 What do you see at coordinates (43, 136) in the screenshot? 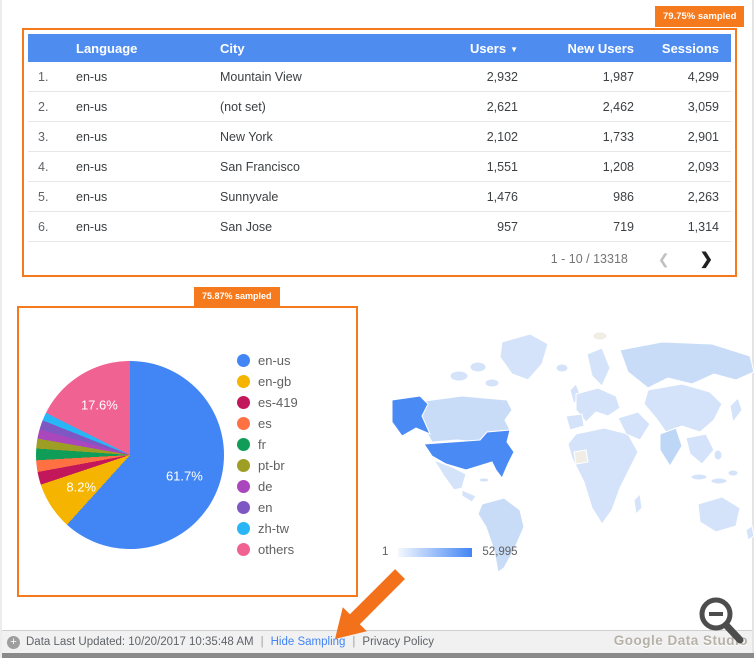
I see `cell-index: 3.` at bounding box center [43, 136].